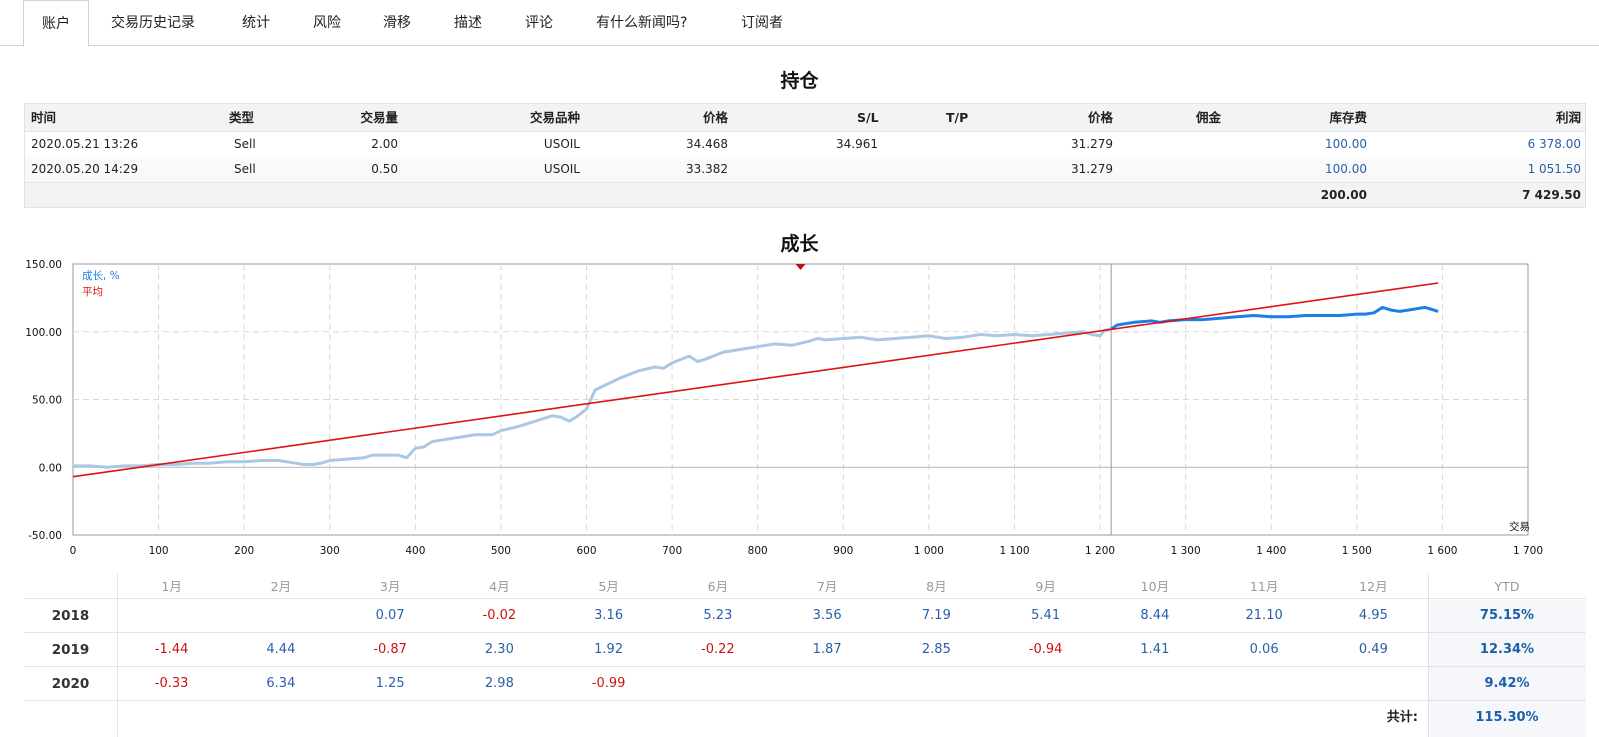  Describe the element at coordinates (1092, 144) in the screenshot. I see `position-current-price: 31.279` at that location.